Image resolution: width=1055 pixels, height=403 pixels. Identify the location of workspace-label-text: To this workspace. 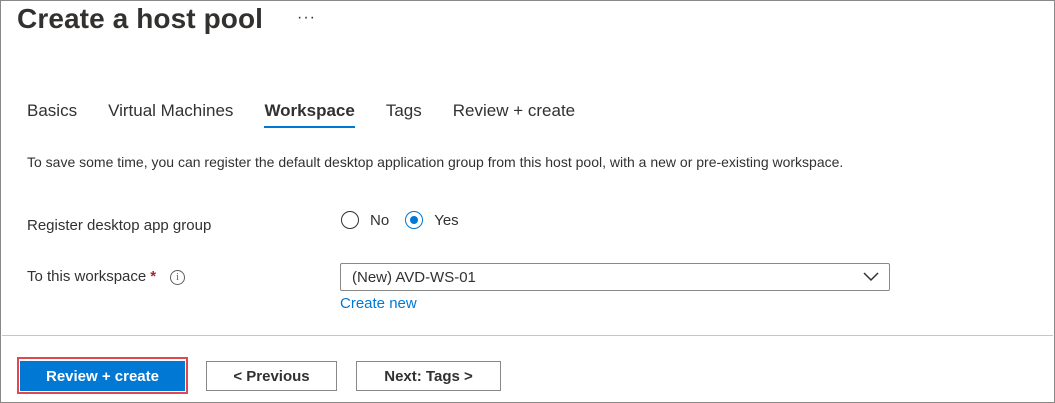
(87, 276).